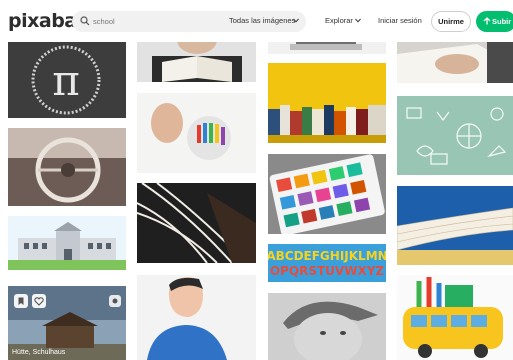  I want to click on alphabet-line-1: ABCDEFGHIJKLMN, so click(327, 256).